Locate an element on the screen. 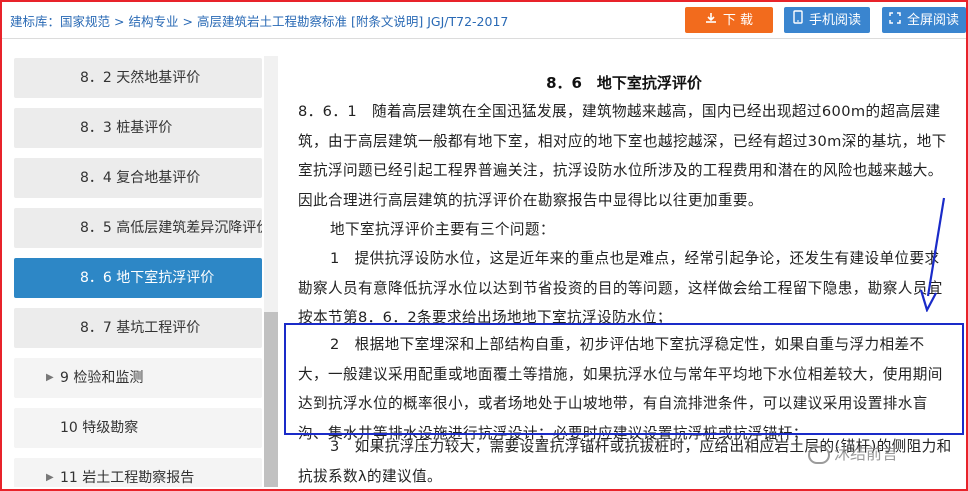 The width and height of the screenshot is (968, 491). toc-item-8-5: 8．5 高低层建筑差异沉降评价 is located at coordinates (138, 228).